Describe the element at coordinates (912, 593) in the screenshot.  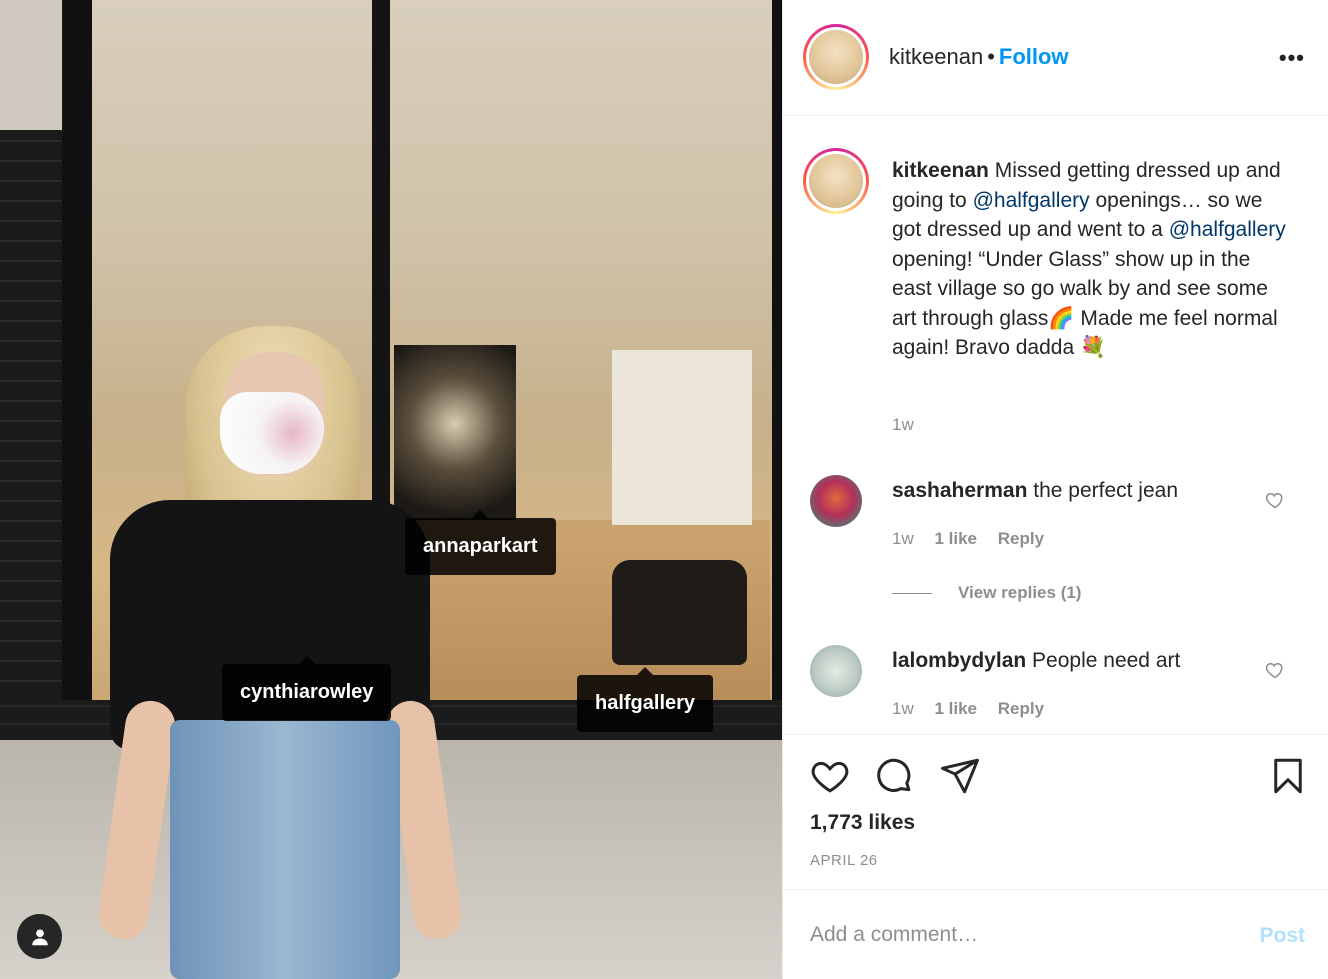
I see `divider-line` at that location.